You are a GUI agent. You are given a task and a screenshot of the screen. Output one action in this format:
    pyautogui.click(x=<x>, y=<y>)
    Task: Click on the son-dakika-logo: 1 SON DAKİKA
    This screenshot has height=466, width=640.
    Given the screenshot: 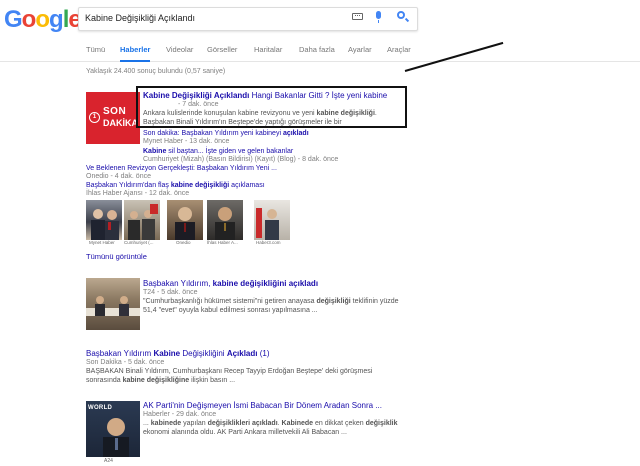 What is the action you would take?
    pyautogui.click(x=113, y=118)
    